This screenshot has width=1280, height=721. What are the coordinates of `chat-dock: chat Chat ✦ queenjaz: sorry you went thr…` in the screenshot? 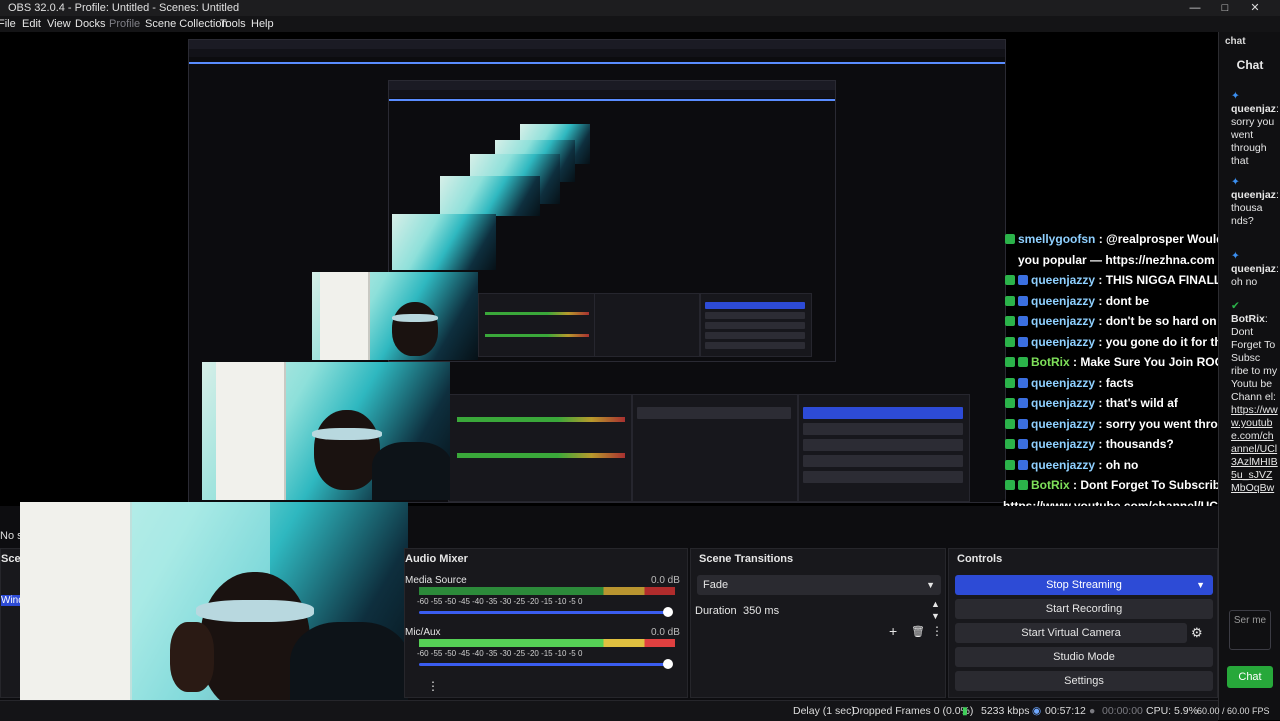 It's located at (1249, 376).